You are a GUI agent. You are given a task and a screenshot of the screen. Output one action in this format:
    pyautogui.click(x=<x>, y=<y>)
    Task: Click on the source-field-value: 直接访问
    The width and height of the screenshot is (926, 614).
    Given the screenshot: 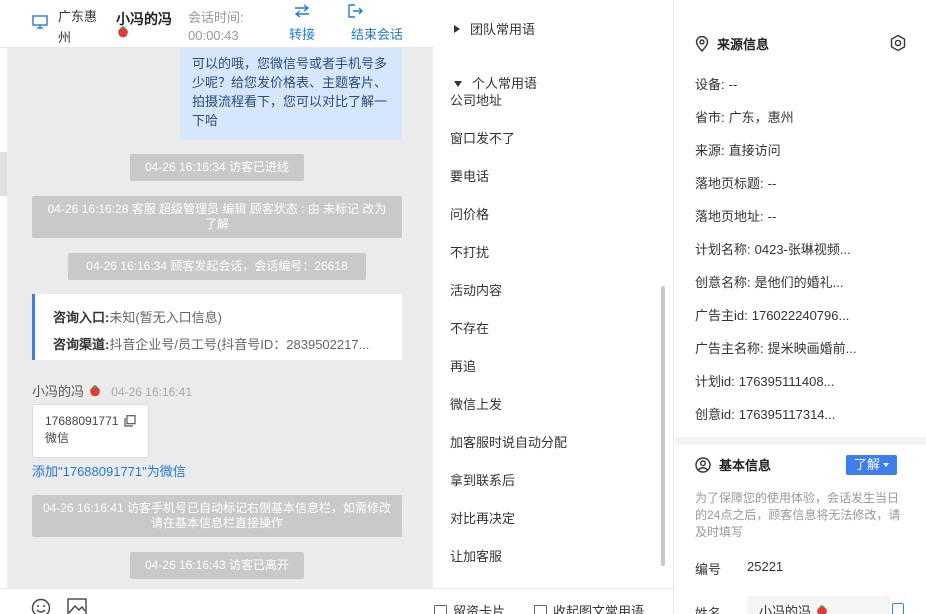 What is the action you would take?
    pyautogui.click(x=754, y=150)
    